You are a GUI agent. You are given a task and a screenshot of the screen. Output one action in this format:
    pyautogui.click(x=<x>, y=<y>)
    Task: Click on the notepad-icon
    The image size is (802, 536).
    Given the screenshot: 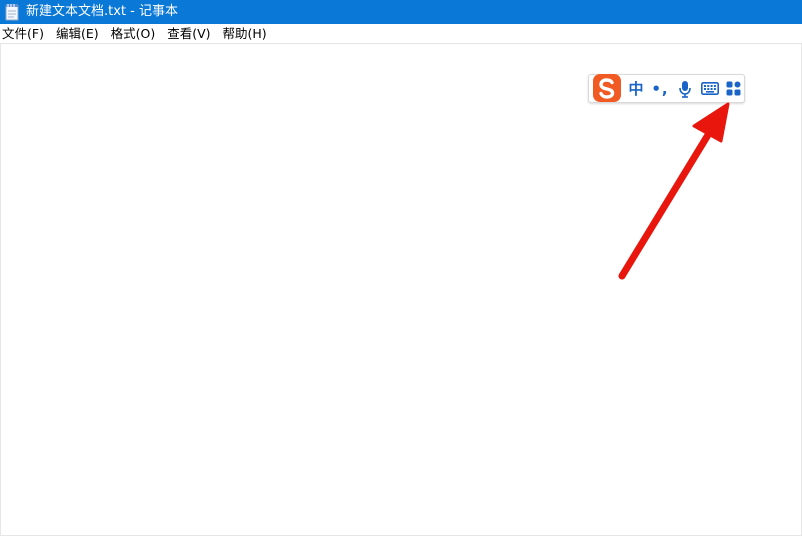 What is the action you would take?
    pyautogui.click(x=12, y=12)
    